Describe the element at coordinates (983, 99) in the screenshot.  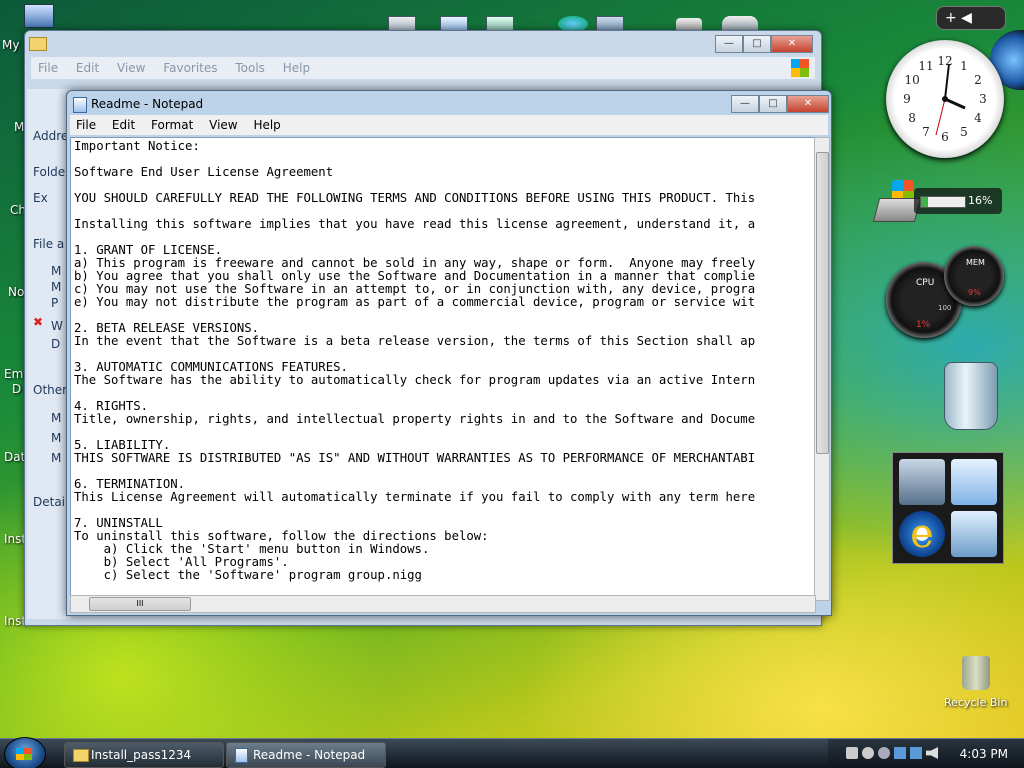
I see `clock-number: 3` at that location.